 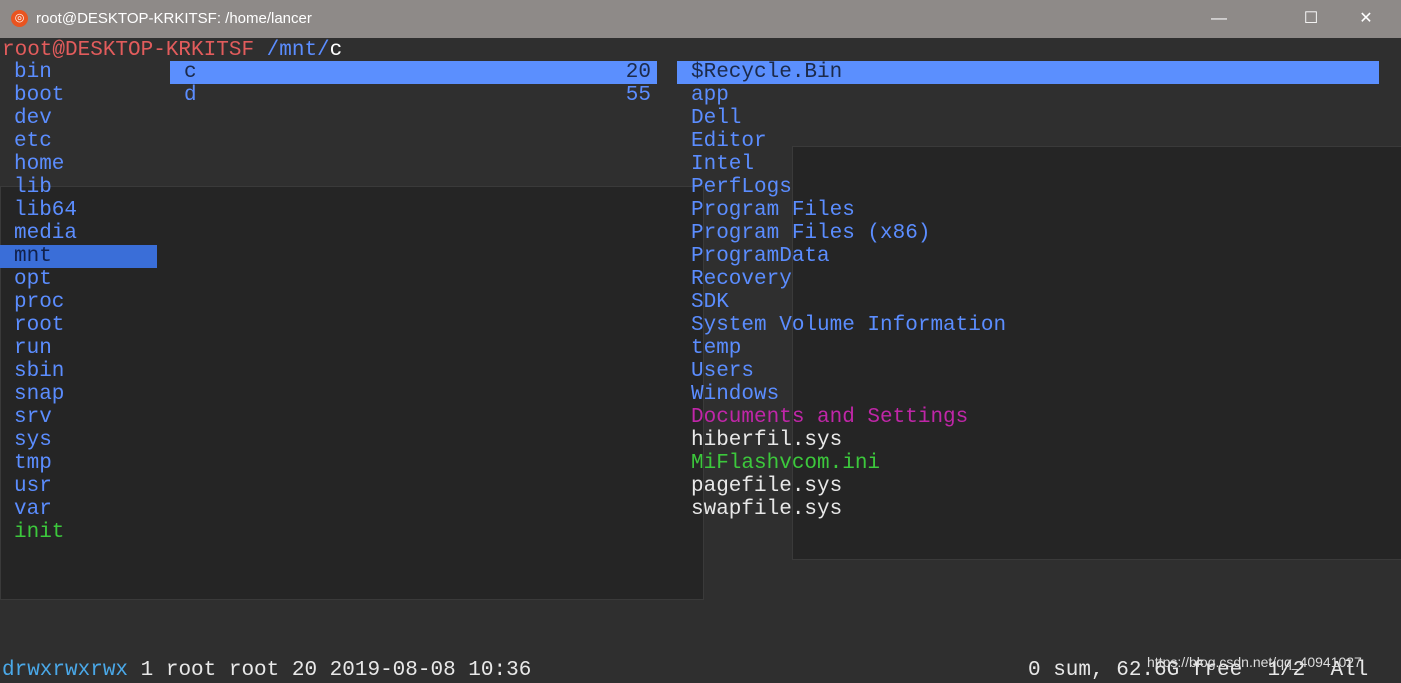 I want to click on window-title: root@DESKTOP-KRKITSF: /home/lancer, so click(x=174, y=18).